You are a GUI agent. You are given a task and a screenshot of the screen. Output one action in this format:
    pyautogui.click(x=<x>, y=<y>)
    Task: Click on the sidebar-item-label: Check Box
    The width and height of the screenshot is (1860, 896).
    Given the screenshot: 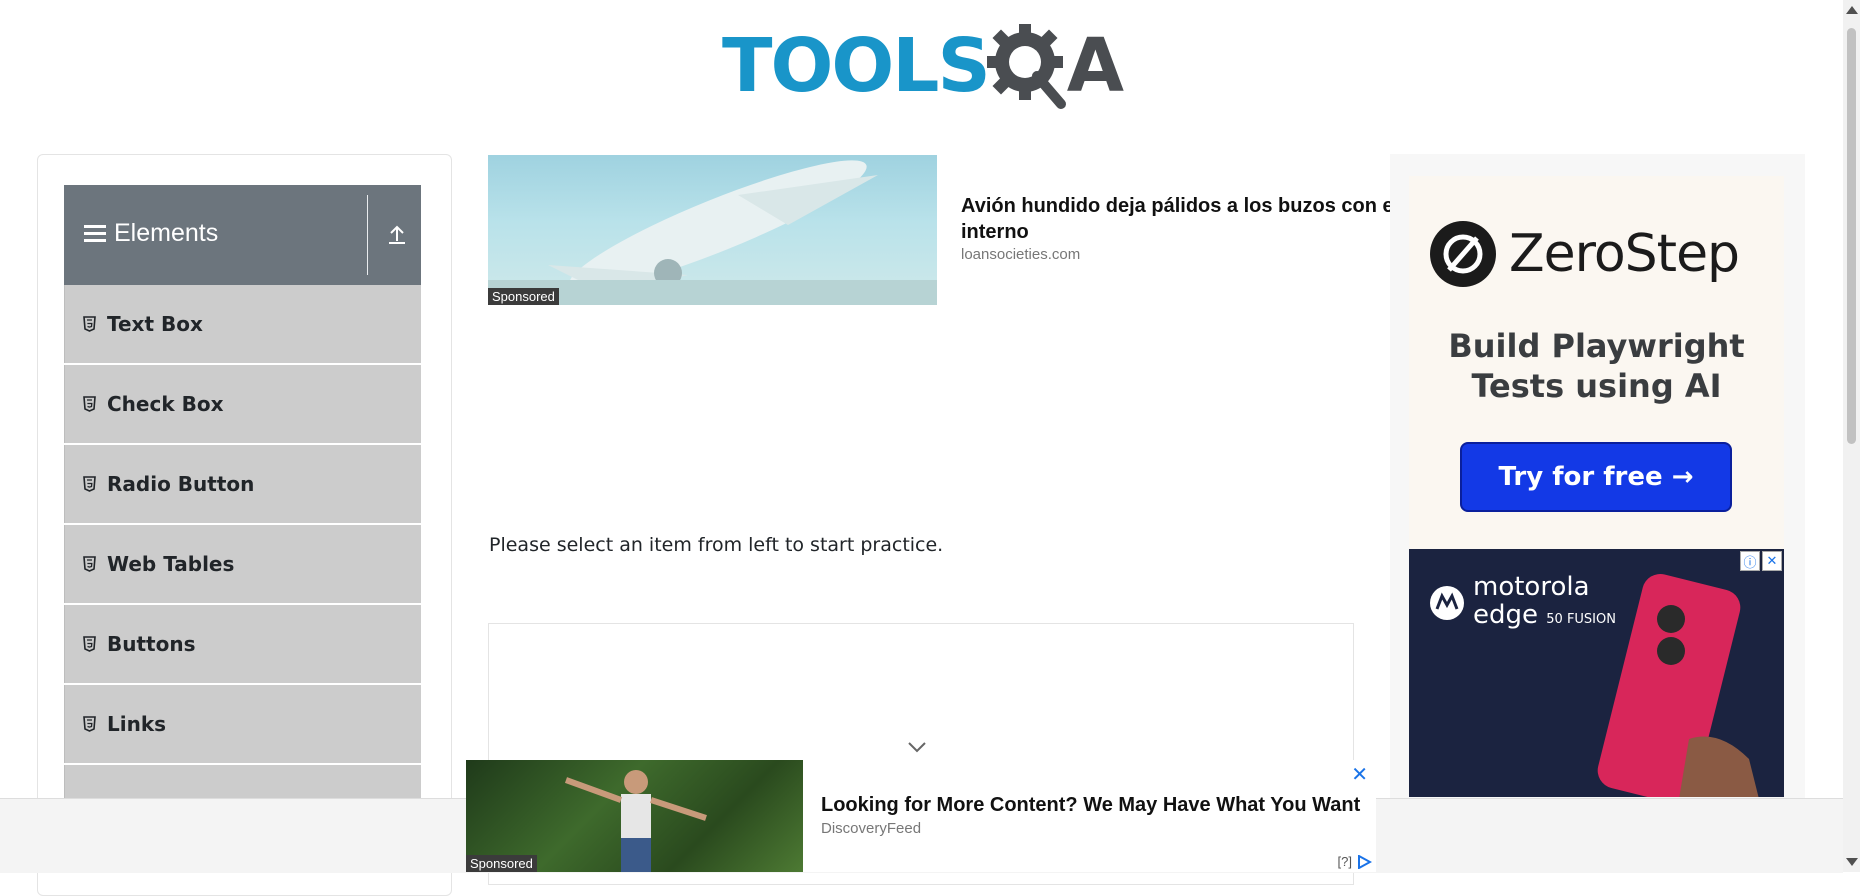 What is the action you would take?
    pyautogui.click(x=165, y=404)
    